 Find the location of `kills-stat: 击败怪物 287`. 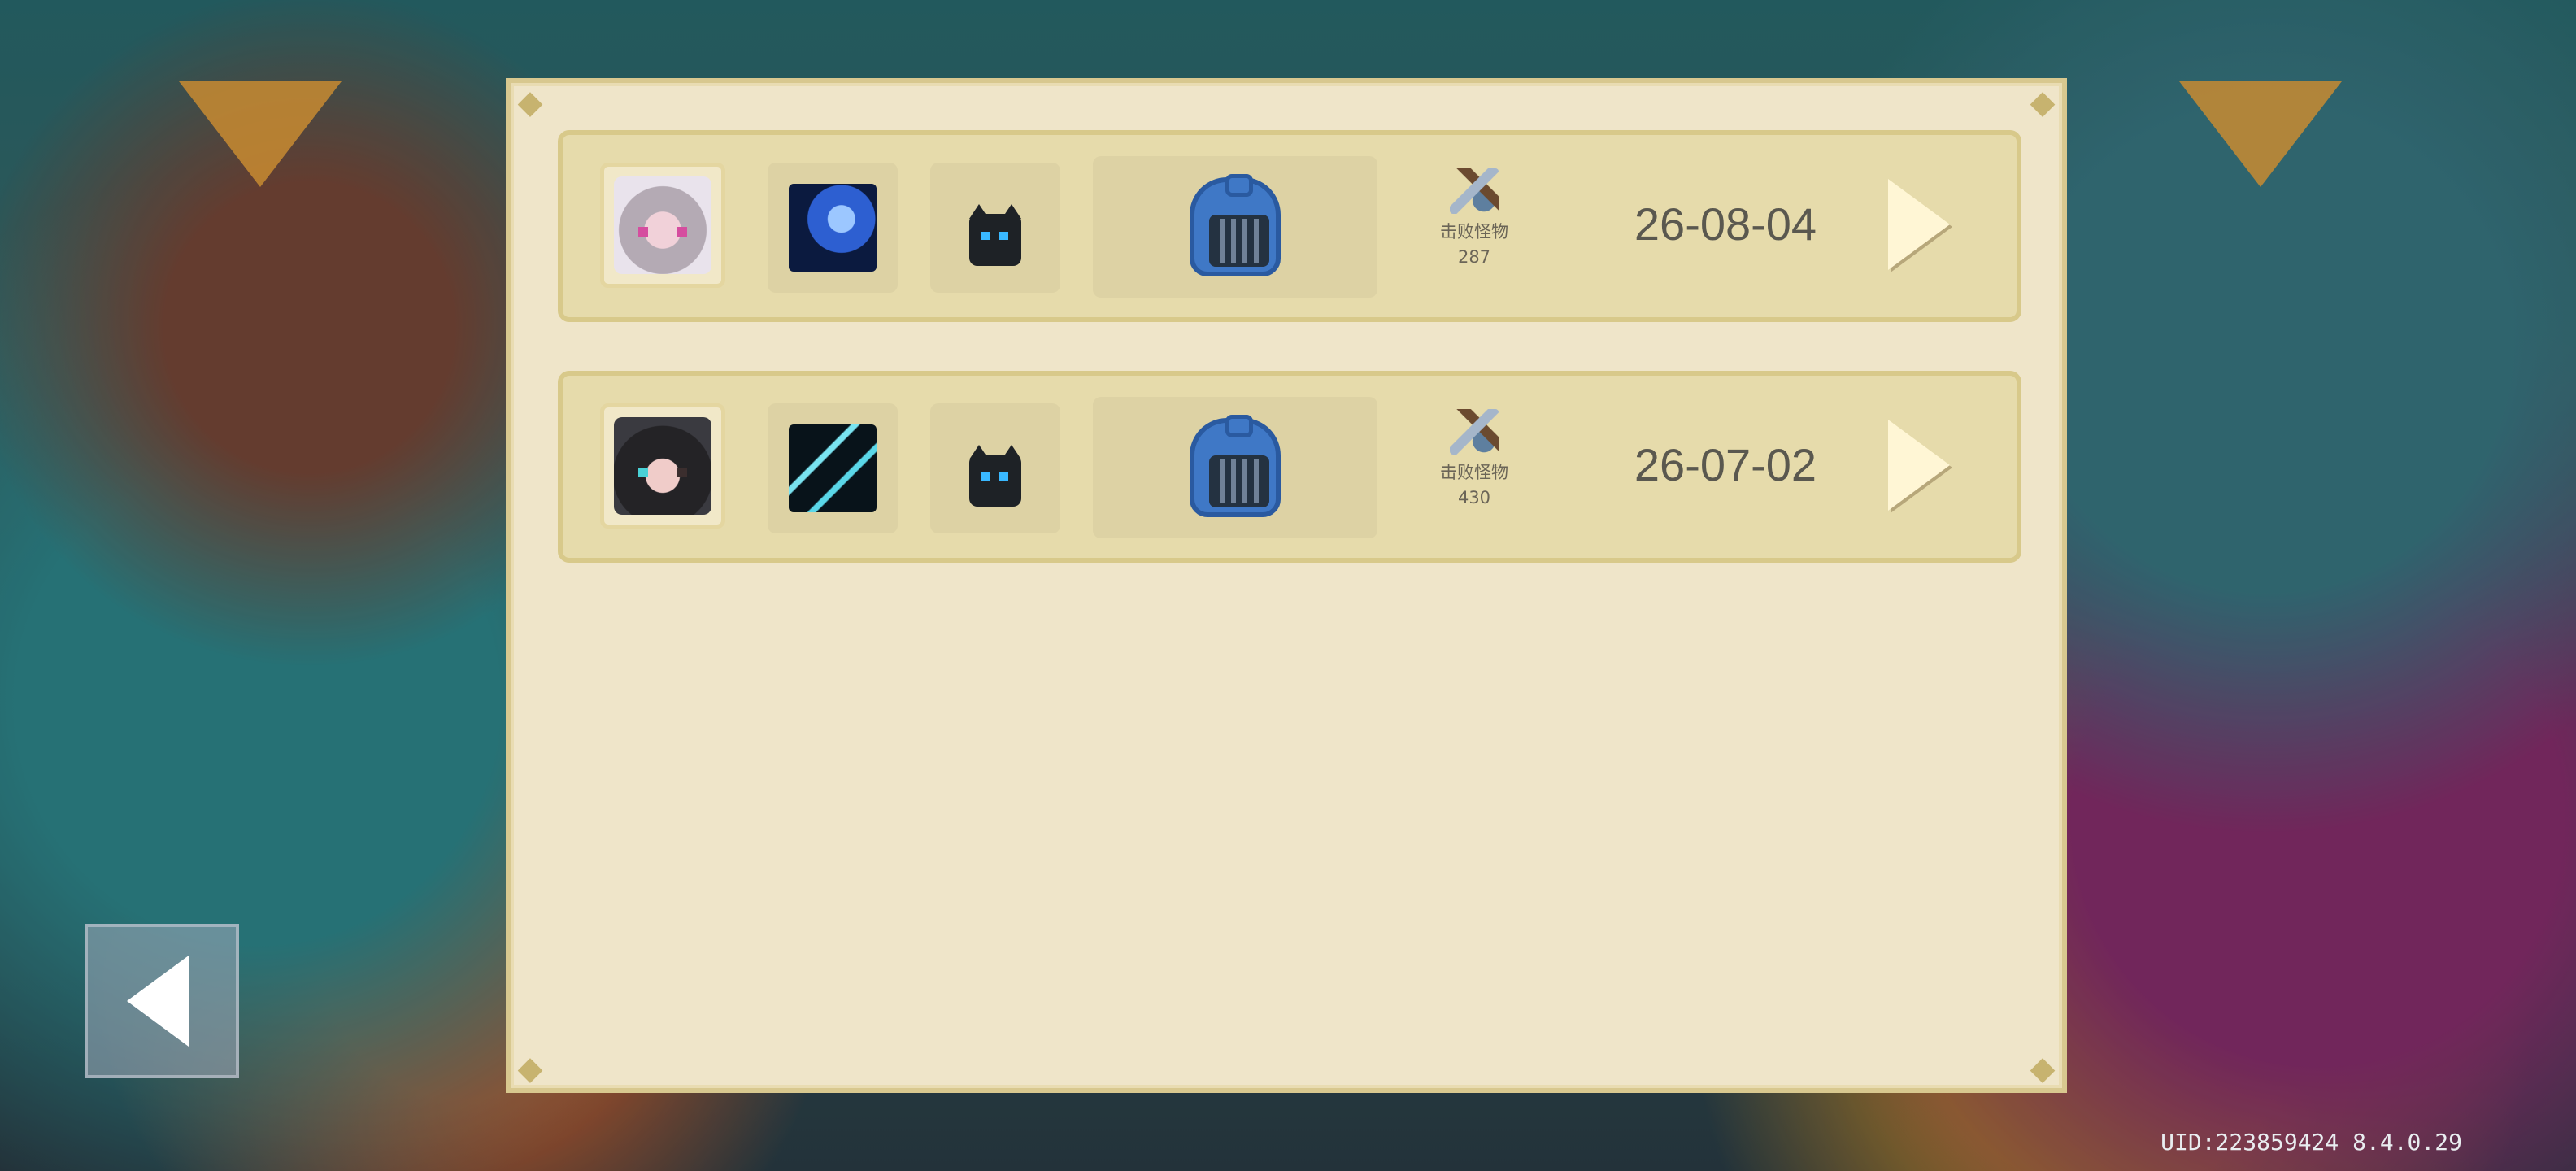

kills-stat: 击败怪物 287 is located at coordinates (1474, 216).